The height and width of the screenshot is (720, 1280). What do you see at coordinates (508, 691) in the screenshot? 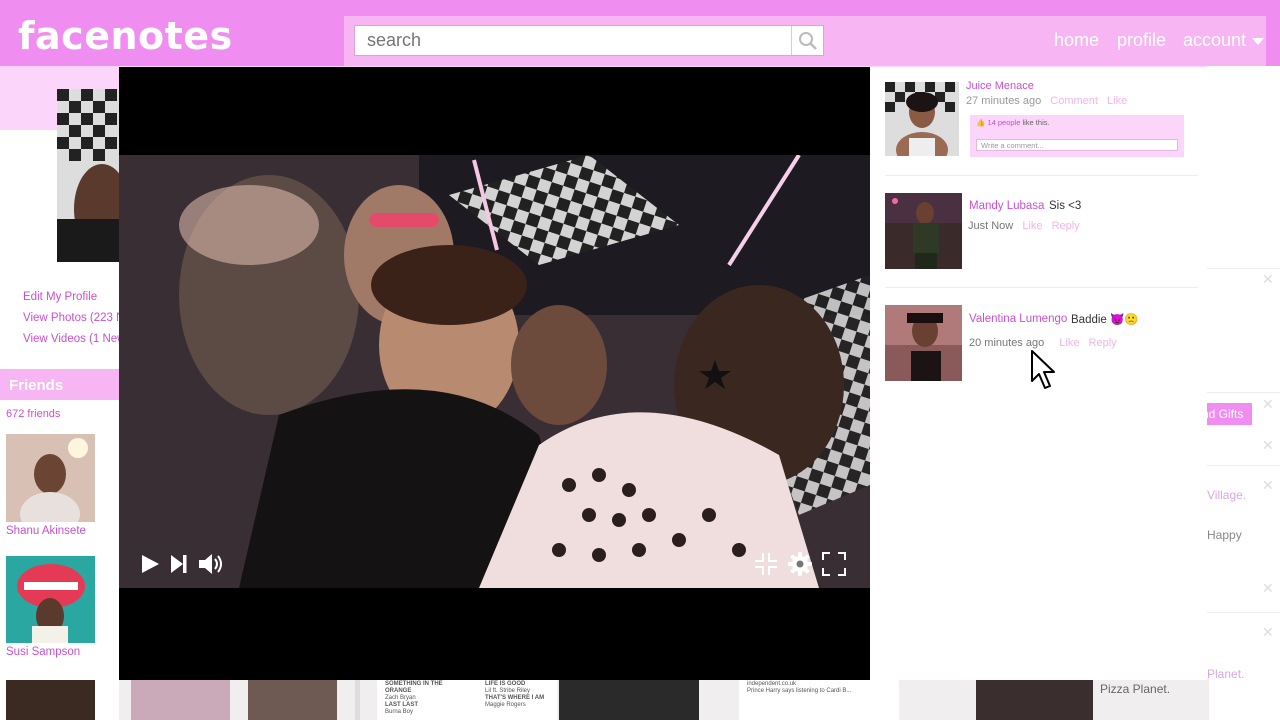
I see `doc-line: Lil ft. Stribe Riley` at bounding box center [508, 691].